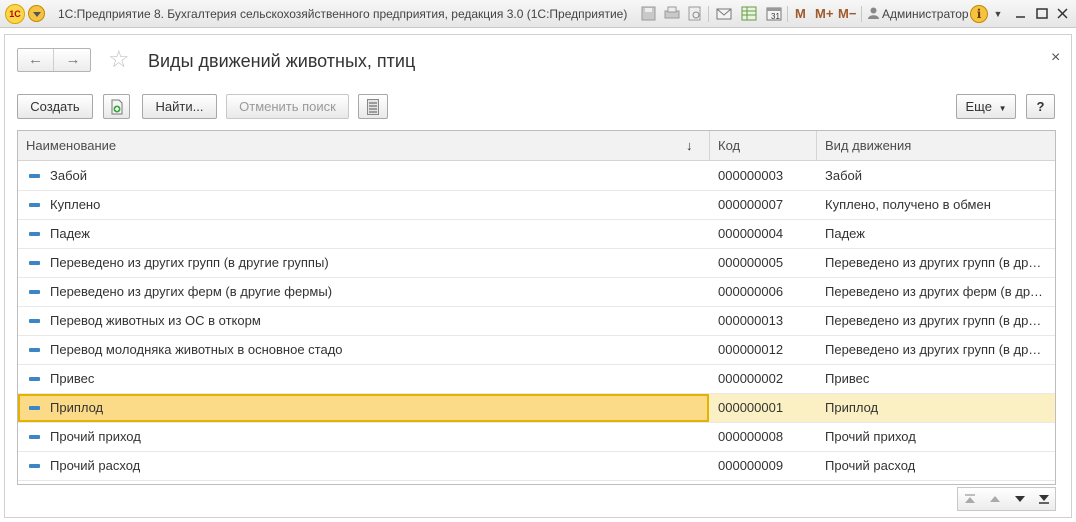  What do you see at coordinates (751, 233) in the screenshot?
I see `cell-code: 000000004` at bounding box center [751, 233].